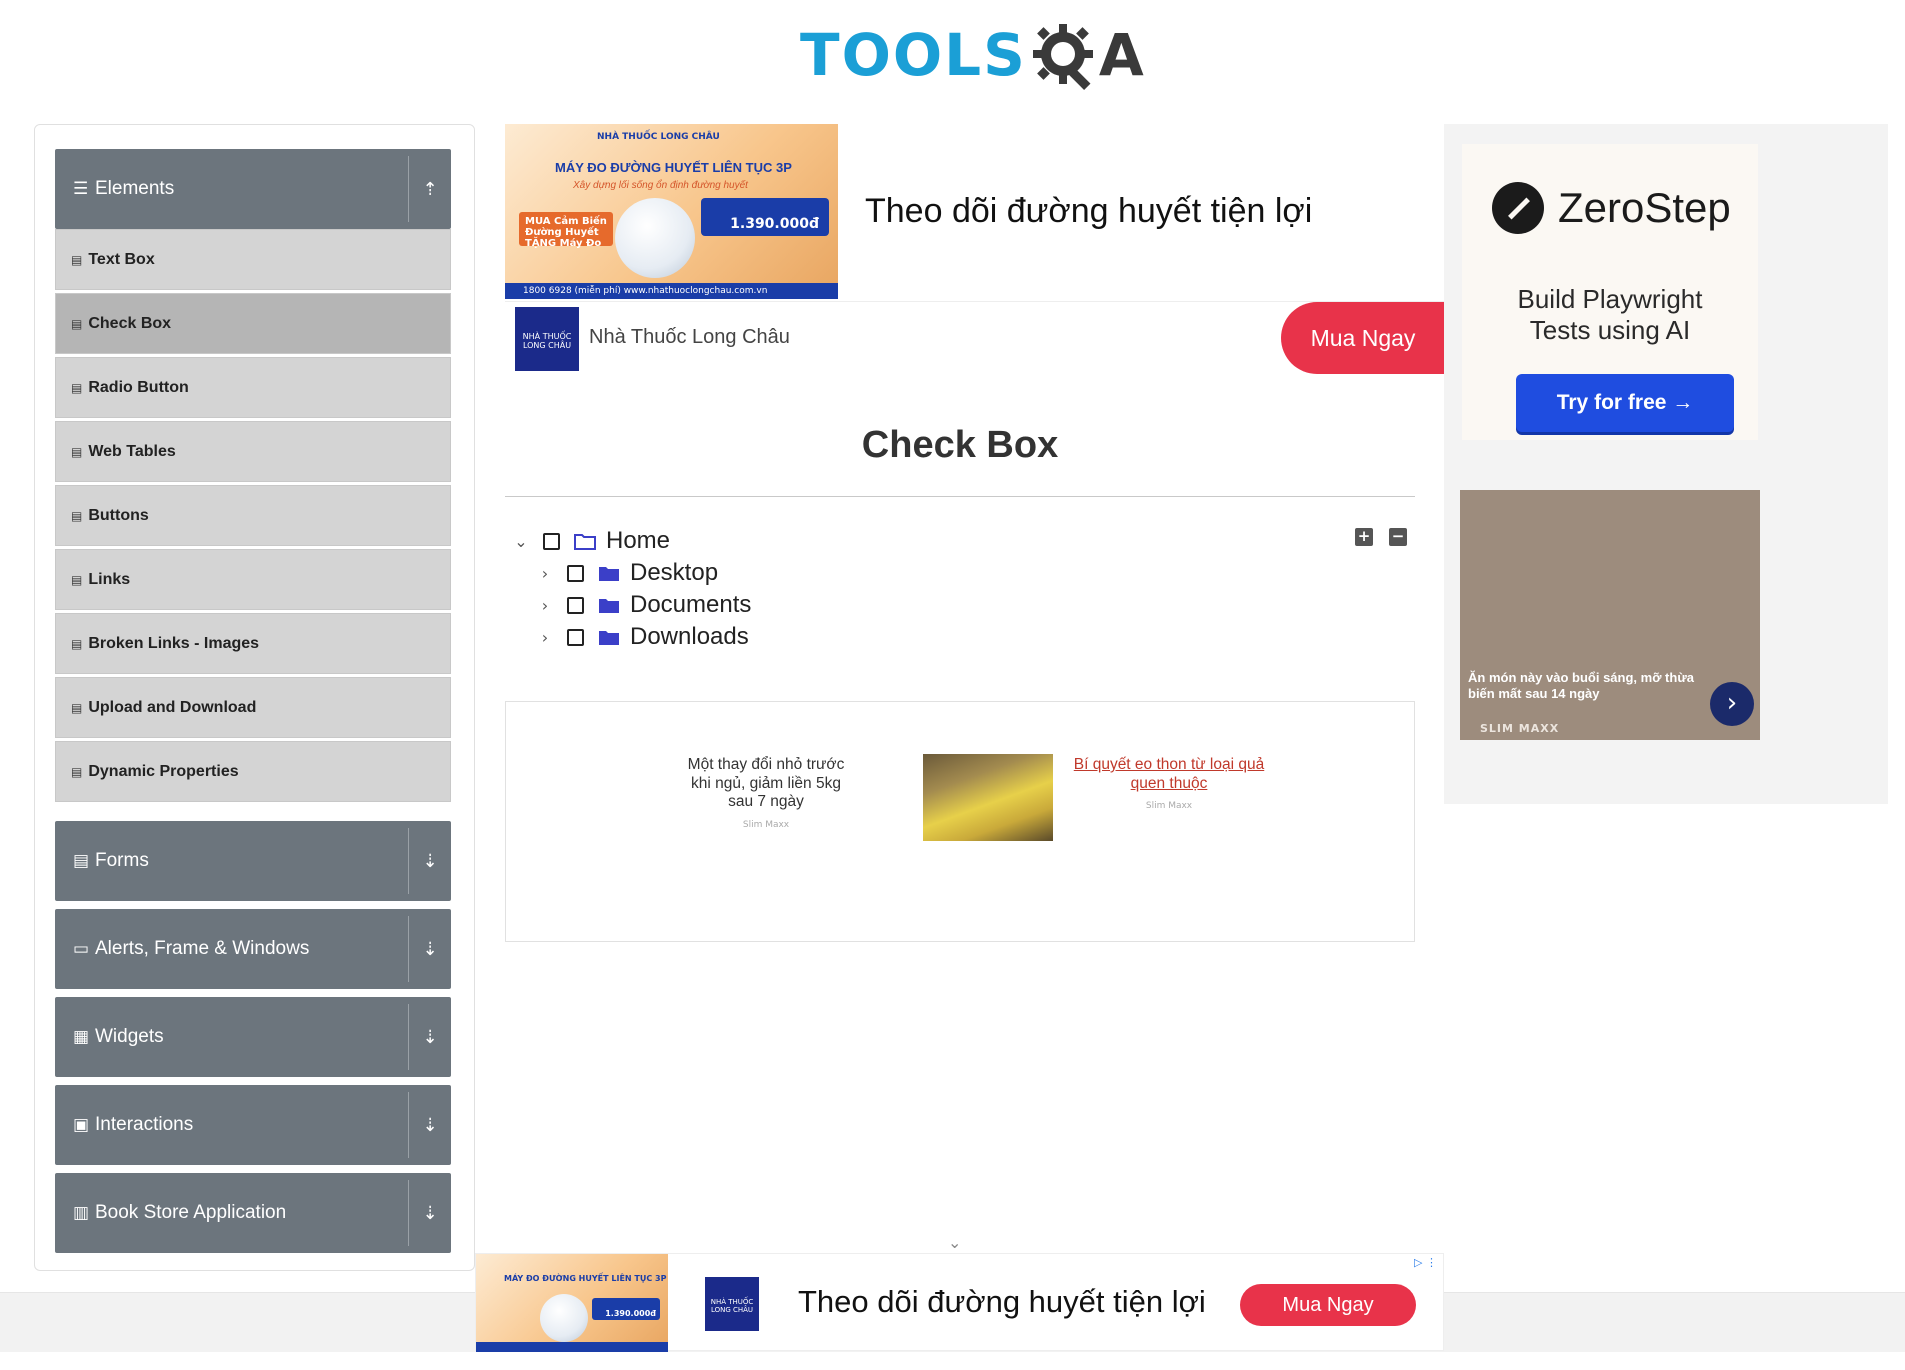 The image size is (1905, 1370). What do you see at coordinates (572, 1347) in the screenshot?
I see `ad-image-footer` at bounding box center [572, 1347].